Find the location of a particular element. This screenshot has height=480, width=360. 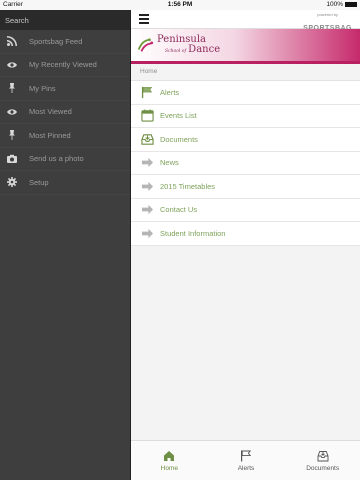

sidebar-item-setup: Setup is located at coordinates (65, 183).